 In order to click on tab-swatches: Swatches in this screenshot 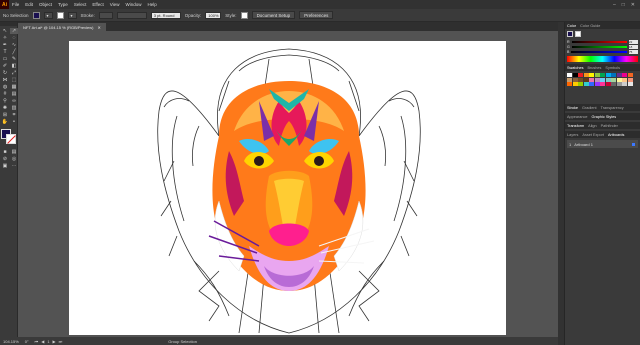, I will do `click(575, 68)`.